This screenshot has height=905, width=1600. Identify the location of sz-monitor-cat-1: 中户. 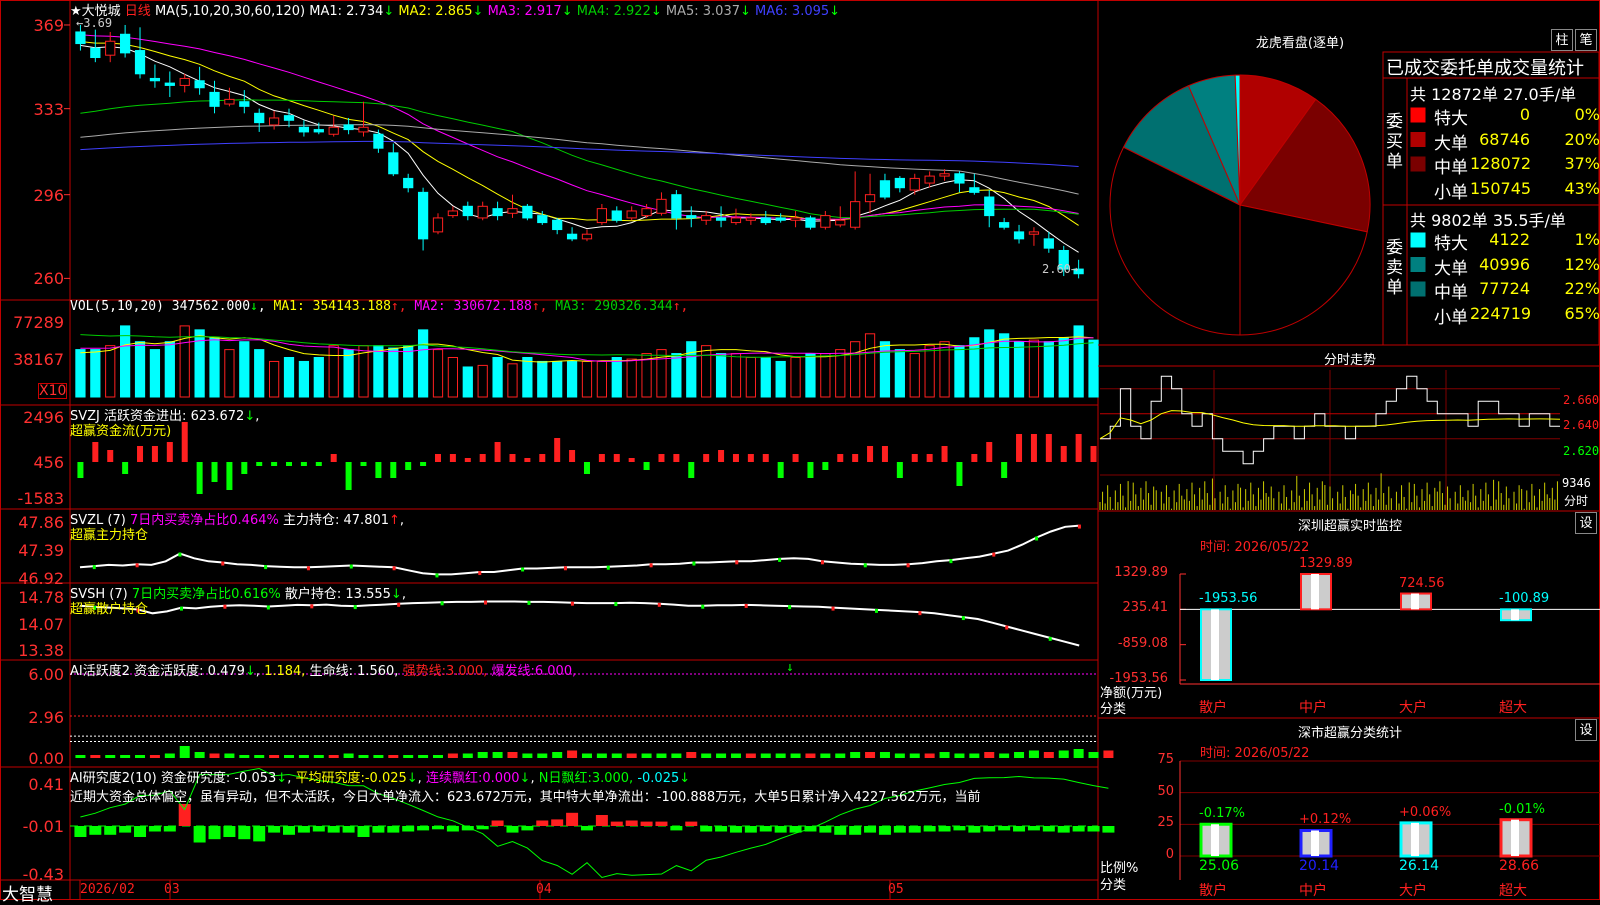
(1313, 708).